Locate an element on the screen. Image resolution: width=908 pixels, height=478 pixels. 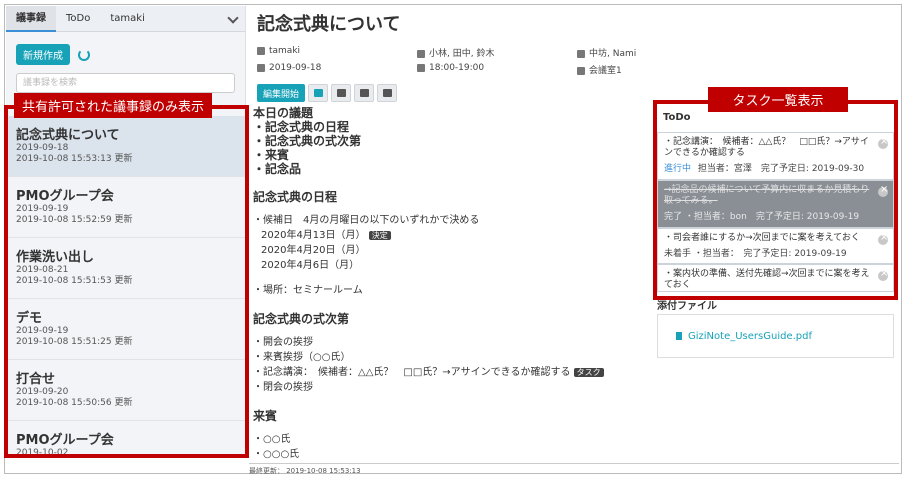
annotation-label-right: タスク一覧表示 is located at coordinates (778, 99).